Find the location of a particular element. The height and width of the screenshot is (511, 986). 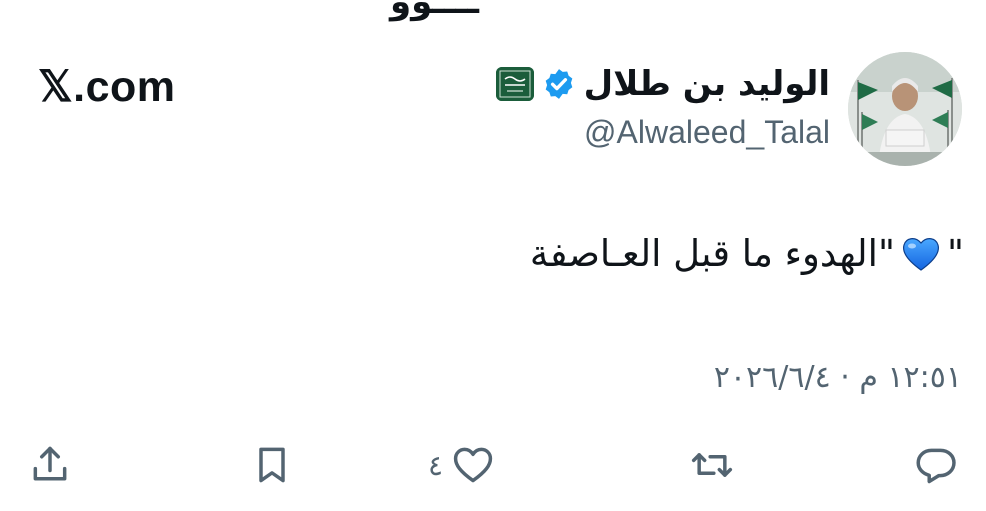

tweet-text: "الهدوء ما قبل العـاصفة " is located at coordinates (747, 253).